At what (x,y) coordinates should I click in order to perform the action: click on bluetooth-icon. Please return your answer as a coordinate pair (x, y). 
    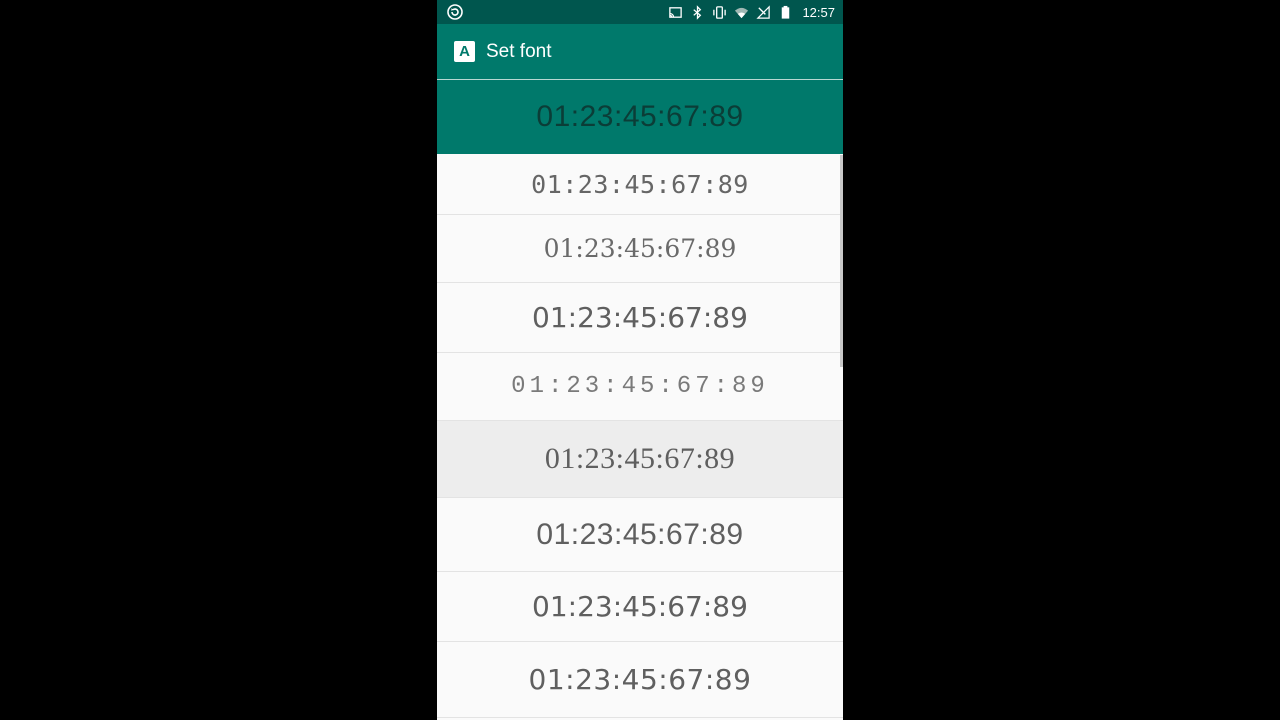
    Looking at the image, I should click on (697, 12).